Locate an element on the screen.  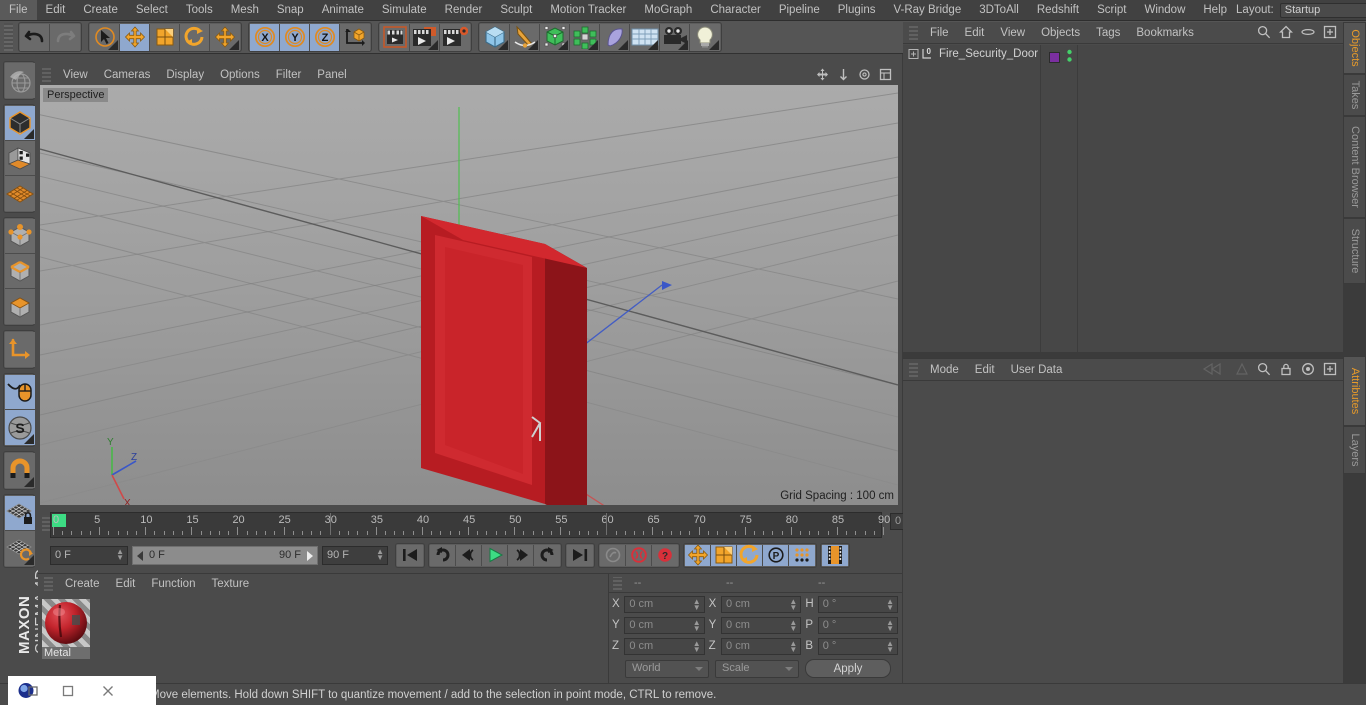
menu-item-simulate: Simulate is located at coordinates (404, 10).